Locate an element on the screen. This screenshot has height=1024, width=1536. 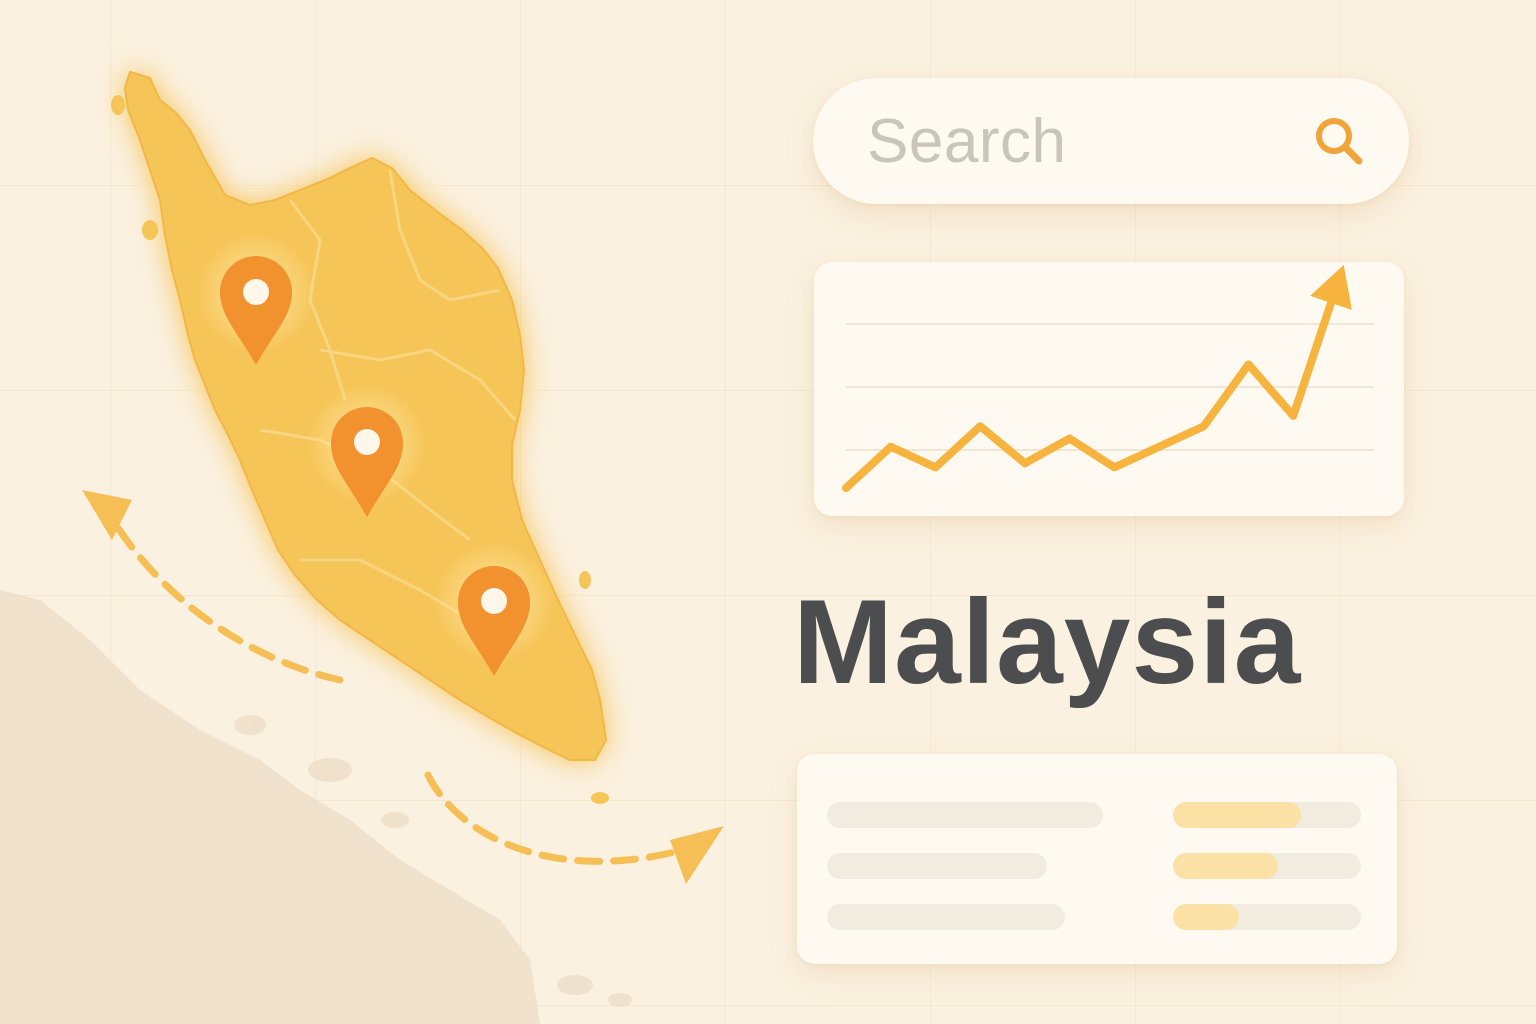
data-list-card is located at coordinates (1097, 859).